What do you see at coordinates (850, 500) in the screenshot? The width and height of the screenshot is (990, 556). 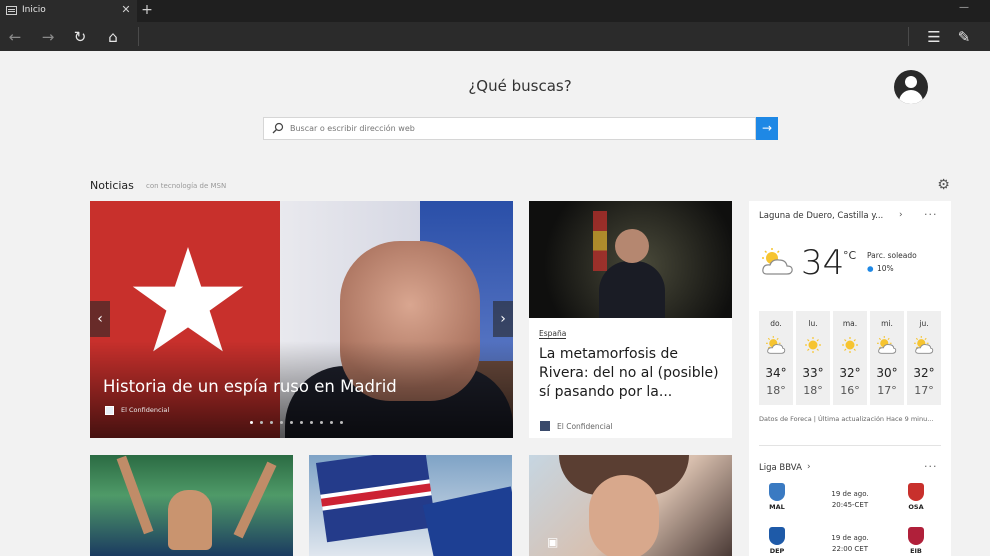 I see `match-time: 19 de ago. 20:45-CET` at bounding box center [850, 500].